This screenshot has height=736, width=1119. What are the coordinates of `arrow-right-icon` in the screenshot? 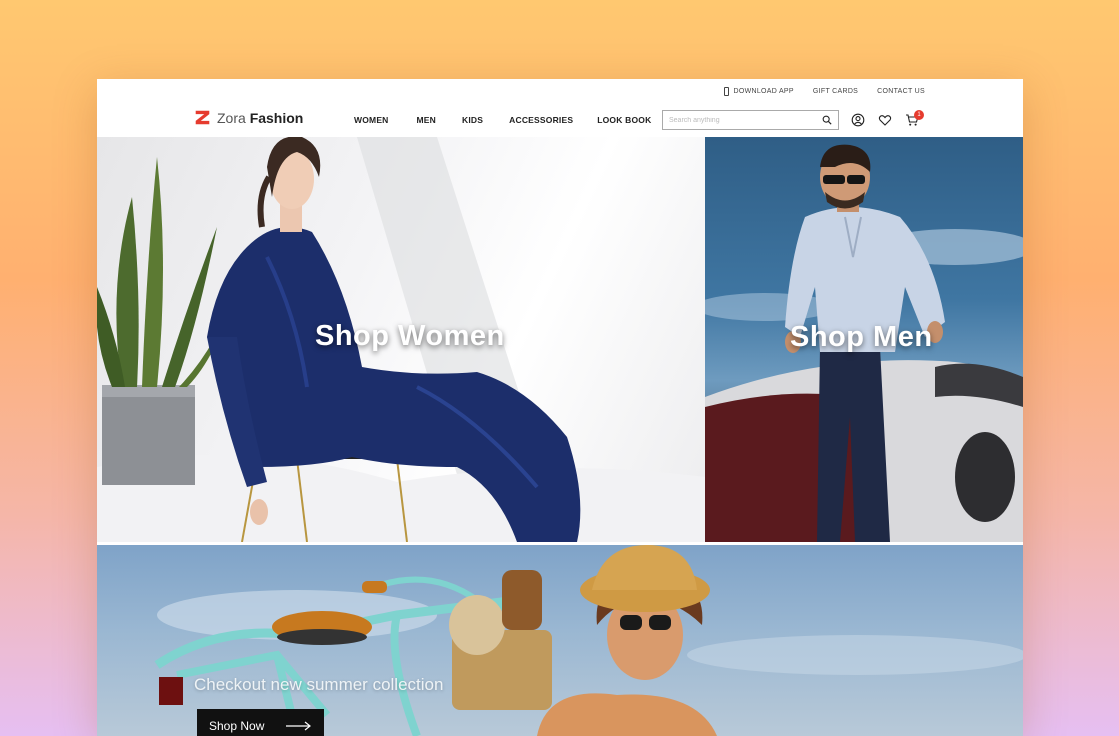 It's located at (299, 726).